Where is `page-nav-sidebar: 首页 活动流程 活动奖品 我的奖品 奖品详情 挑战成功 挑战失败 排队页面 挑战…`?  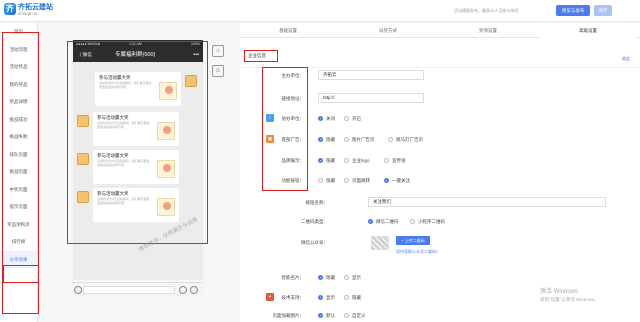
page-nav-sidebar: 首页 活动流程 活动奖品 我的奖品 奖品详情 挑战成功 挑战失败 排队页面 挑战… is located at coordinates (19, 172).